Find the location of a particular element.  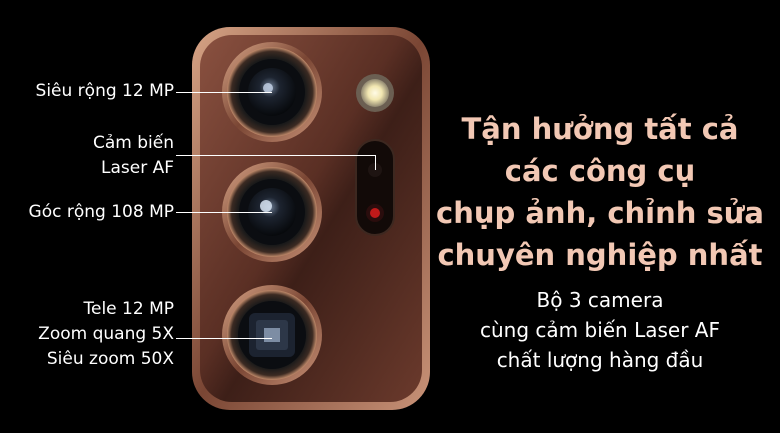

tele-leader is located at coordinates (224, 338).